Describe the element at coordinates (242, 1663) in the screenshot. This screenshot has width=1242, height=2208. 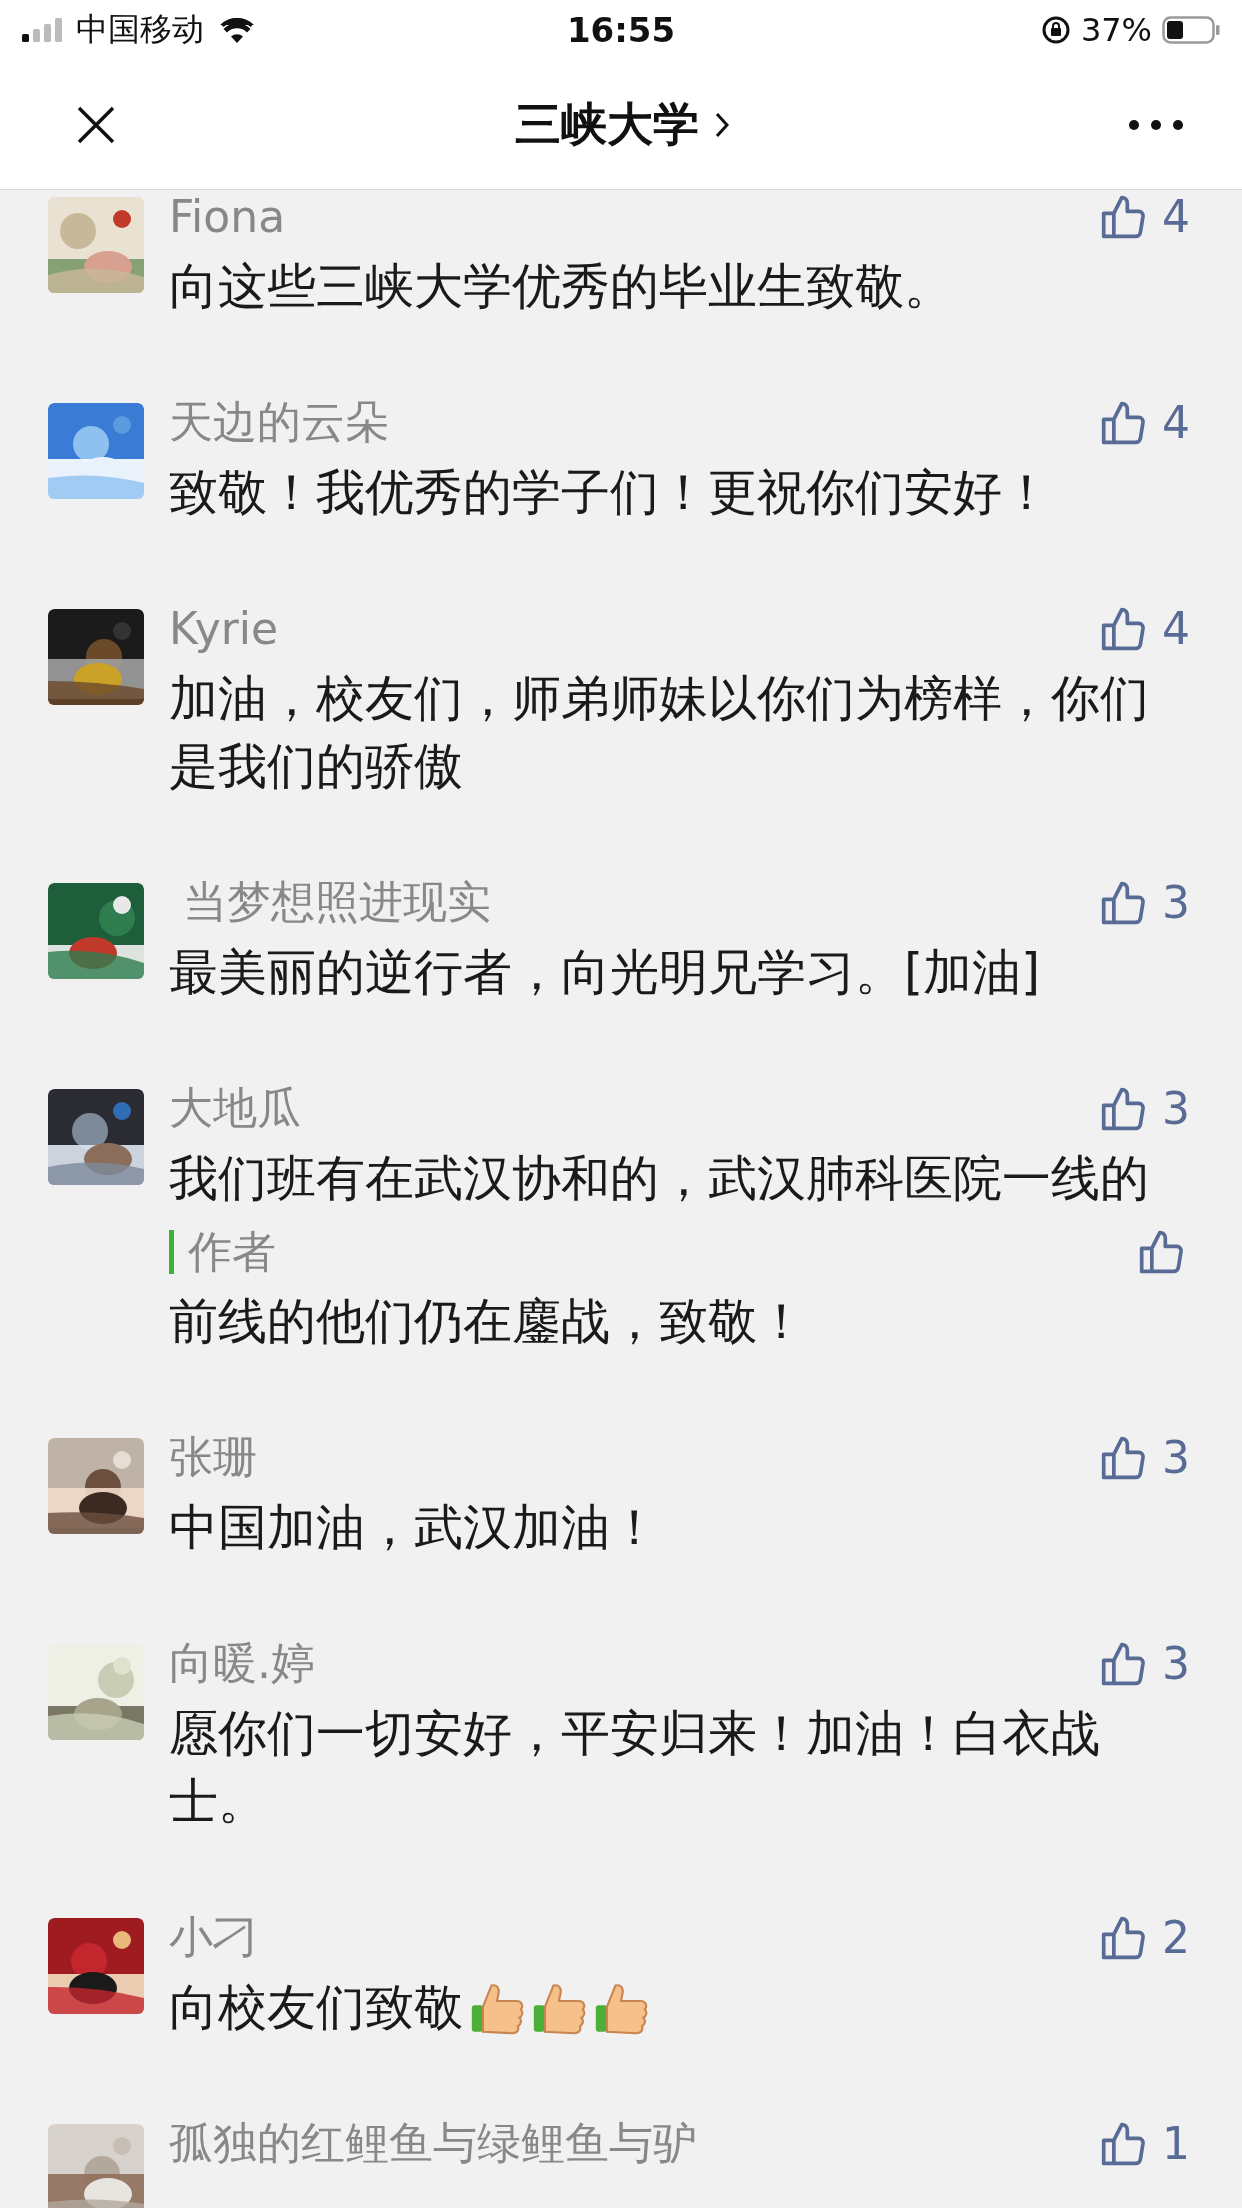
I see `commenter-name: 向暖.婷` at that location.